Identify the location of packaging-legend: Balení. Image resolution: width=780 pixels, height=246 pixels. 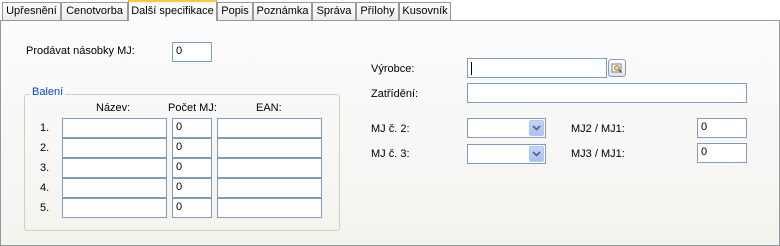
(48, 92).